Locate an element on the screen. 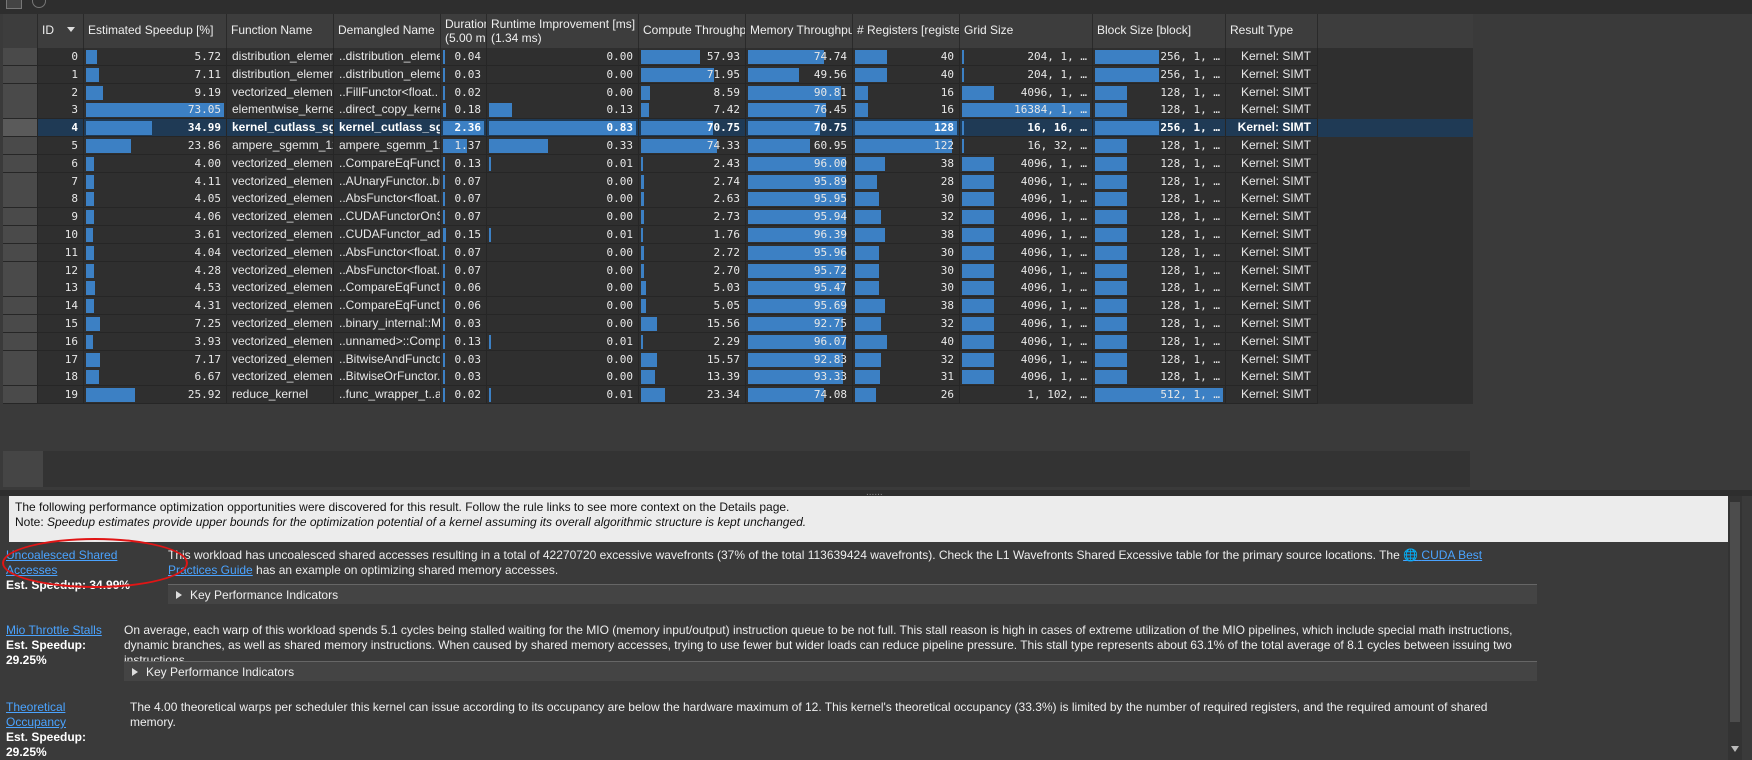  col-header-demangled-name: Demangled Name is located at coordinates (387, 31).